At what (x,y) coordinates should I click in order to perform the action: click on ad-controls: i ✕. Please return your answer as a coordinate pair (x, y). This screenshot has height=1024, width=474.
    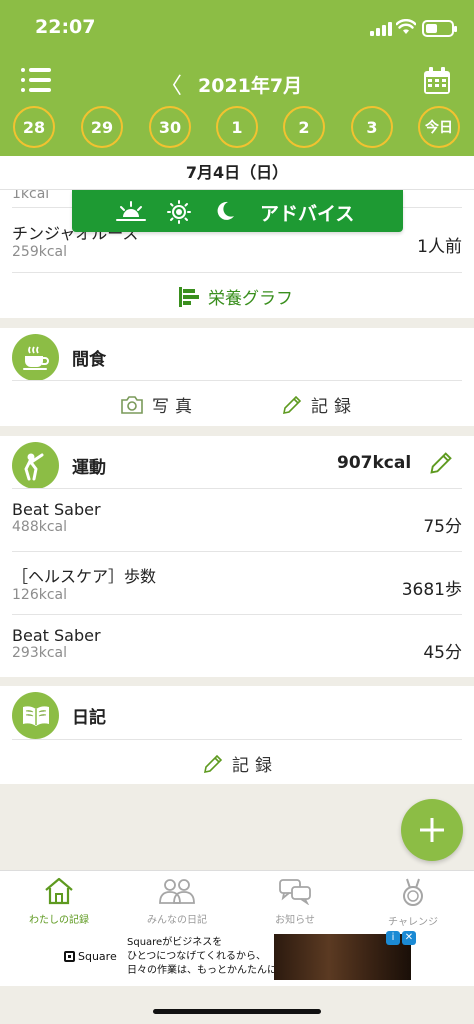
    Looking at the image, I should click on (401, 938).